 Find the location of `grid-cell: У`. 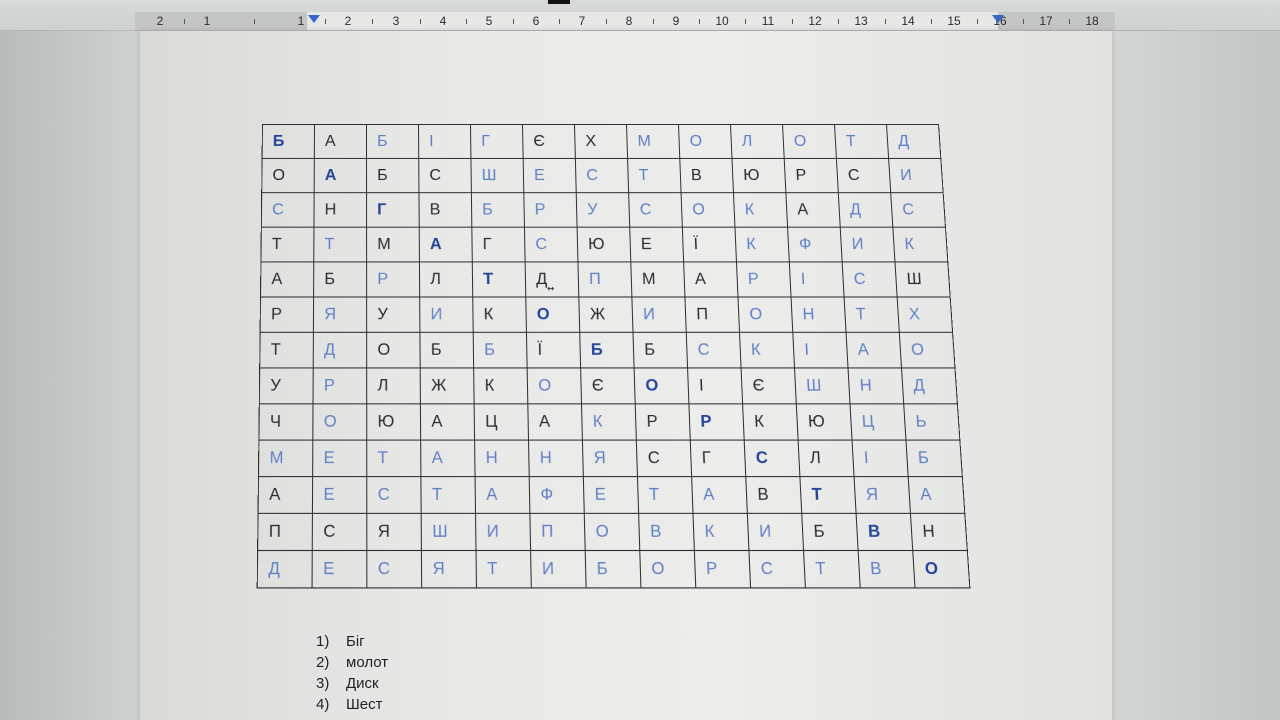

grid-cell: У is located at coordinates (286, 385).